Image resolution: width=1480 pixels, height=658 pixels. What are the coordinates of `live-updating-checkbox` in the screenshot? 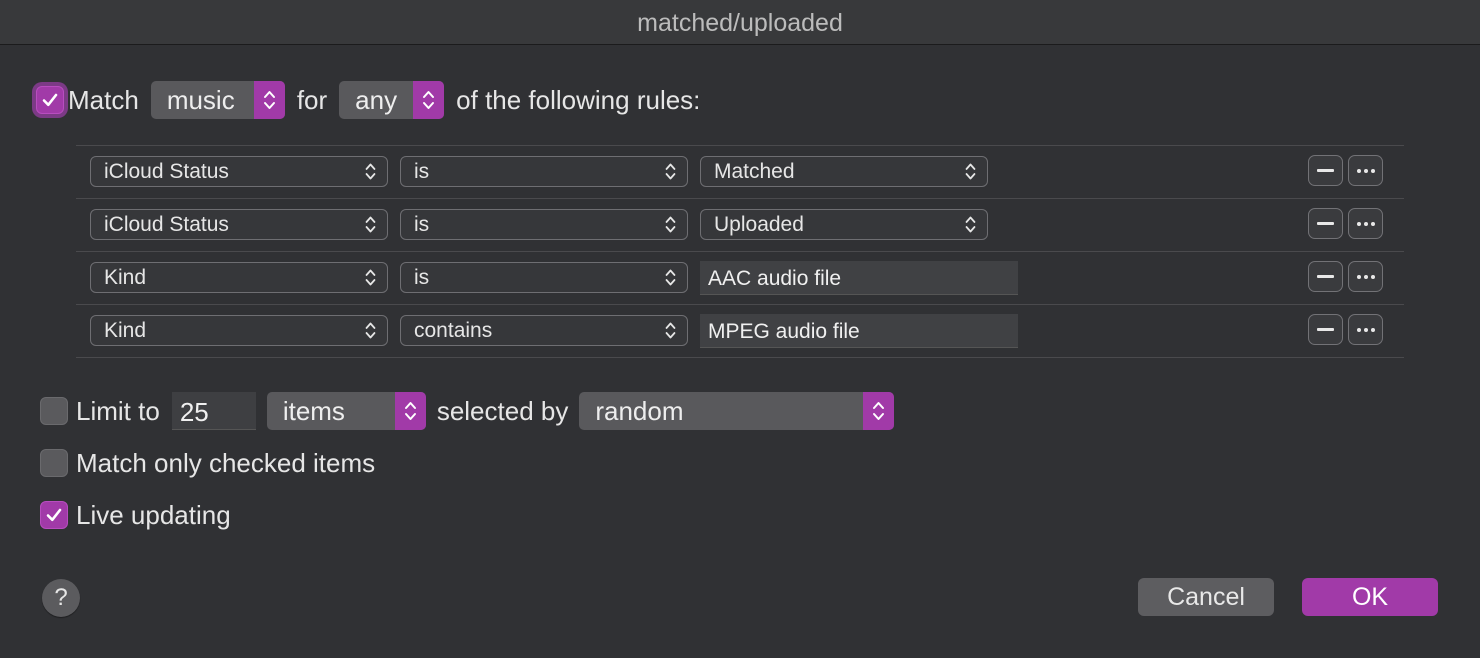 It's located at (54, 515).